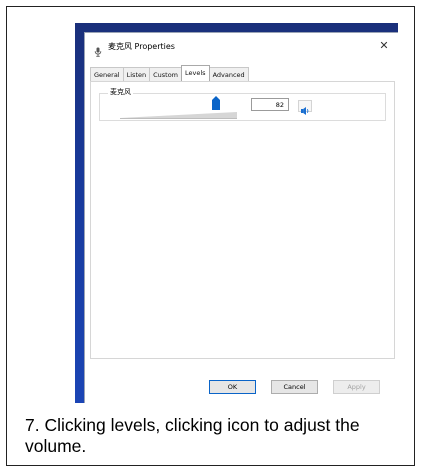 The image size is (427, 475). I want to click on tab-general: General, so click(107, 74).